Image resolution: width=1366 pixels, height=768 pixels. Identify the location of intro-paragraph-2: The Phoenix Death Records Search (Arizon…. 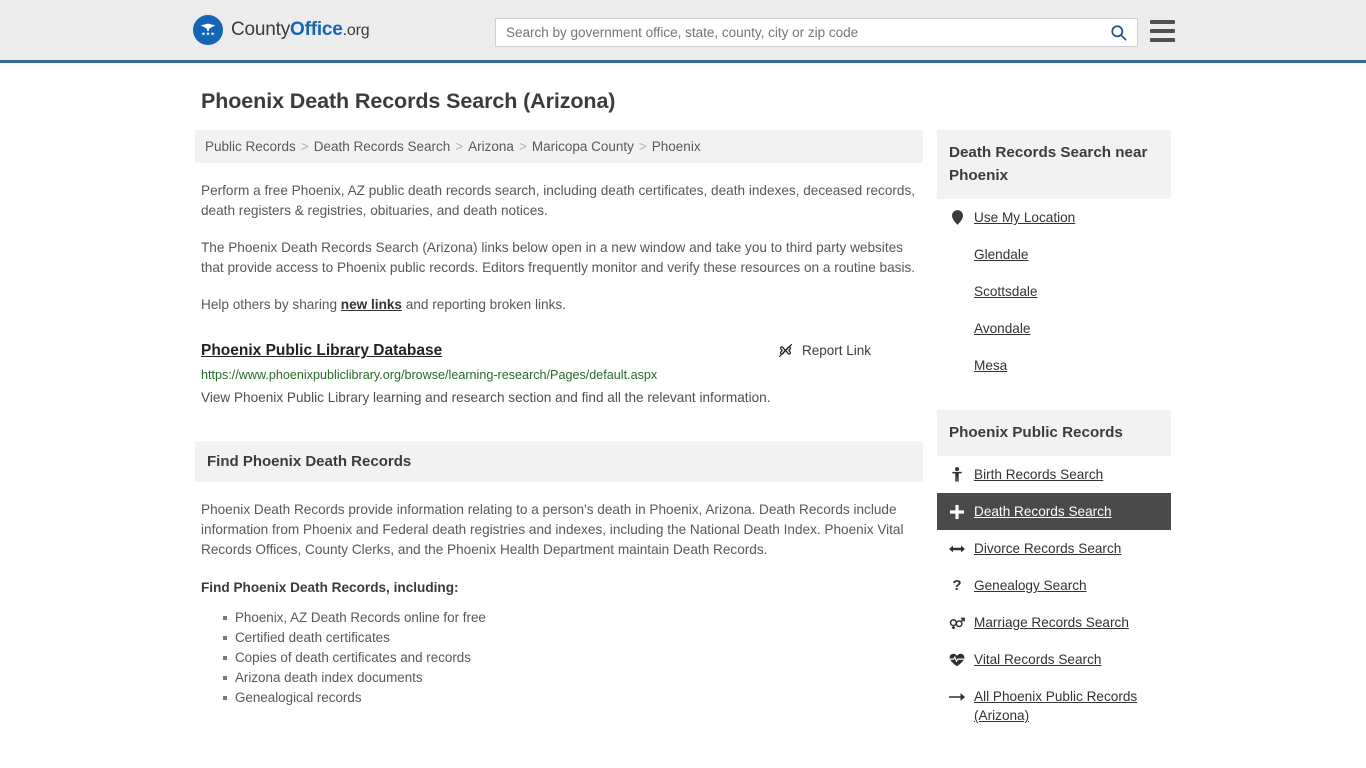
(558, 257).